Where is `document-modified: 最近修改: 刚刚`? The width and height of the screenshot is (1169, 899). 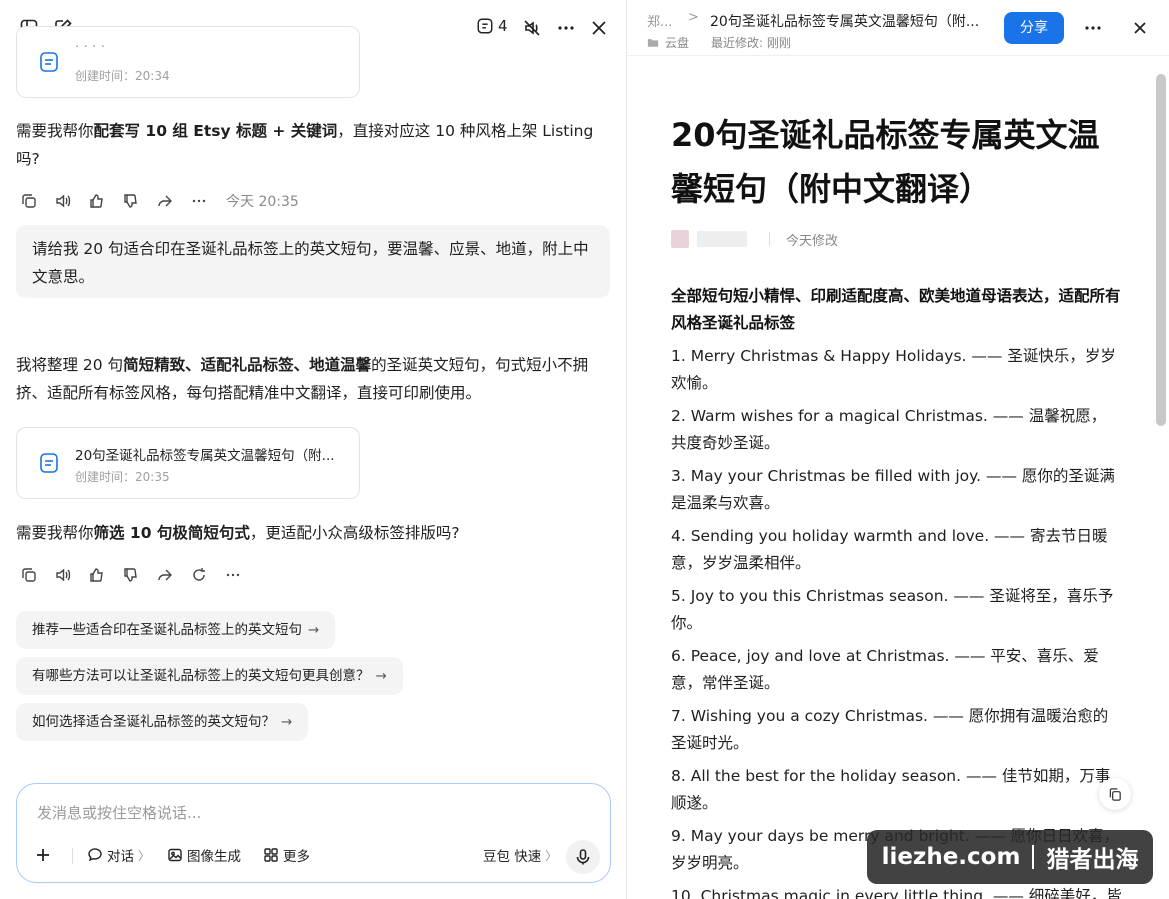
document-modified: 最近修改: 刚刚 is located at coordinates (751, 43).